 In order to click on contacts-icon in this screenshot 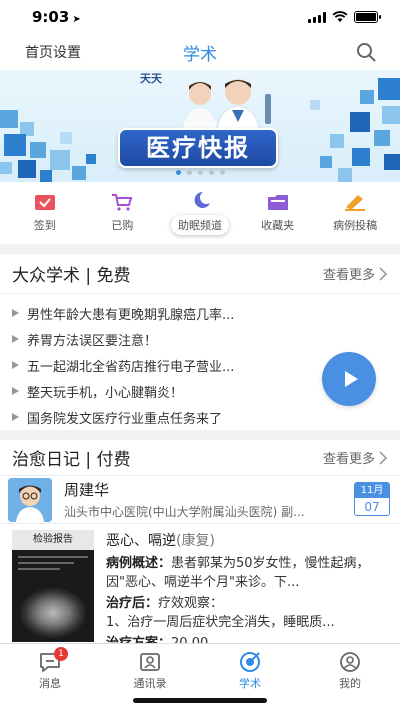, I will do `click(150, 662)`.